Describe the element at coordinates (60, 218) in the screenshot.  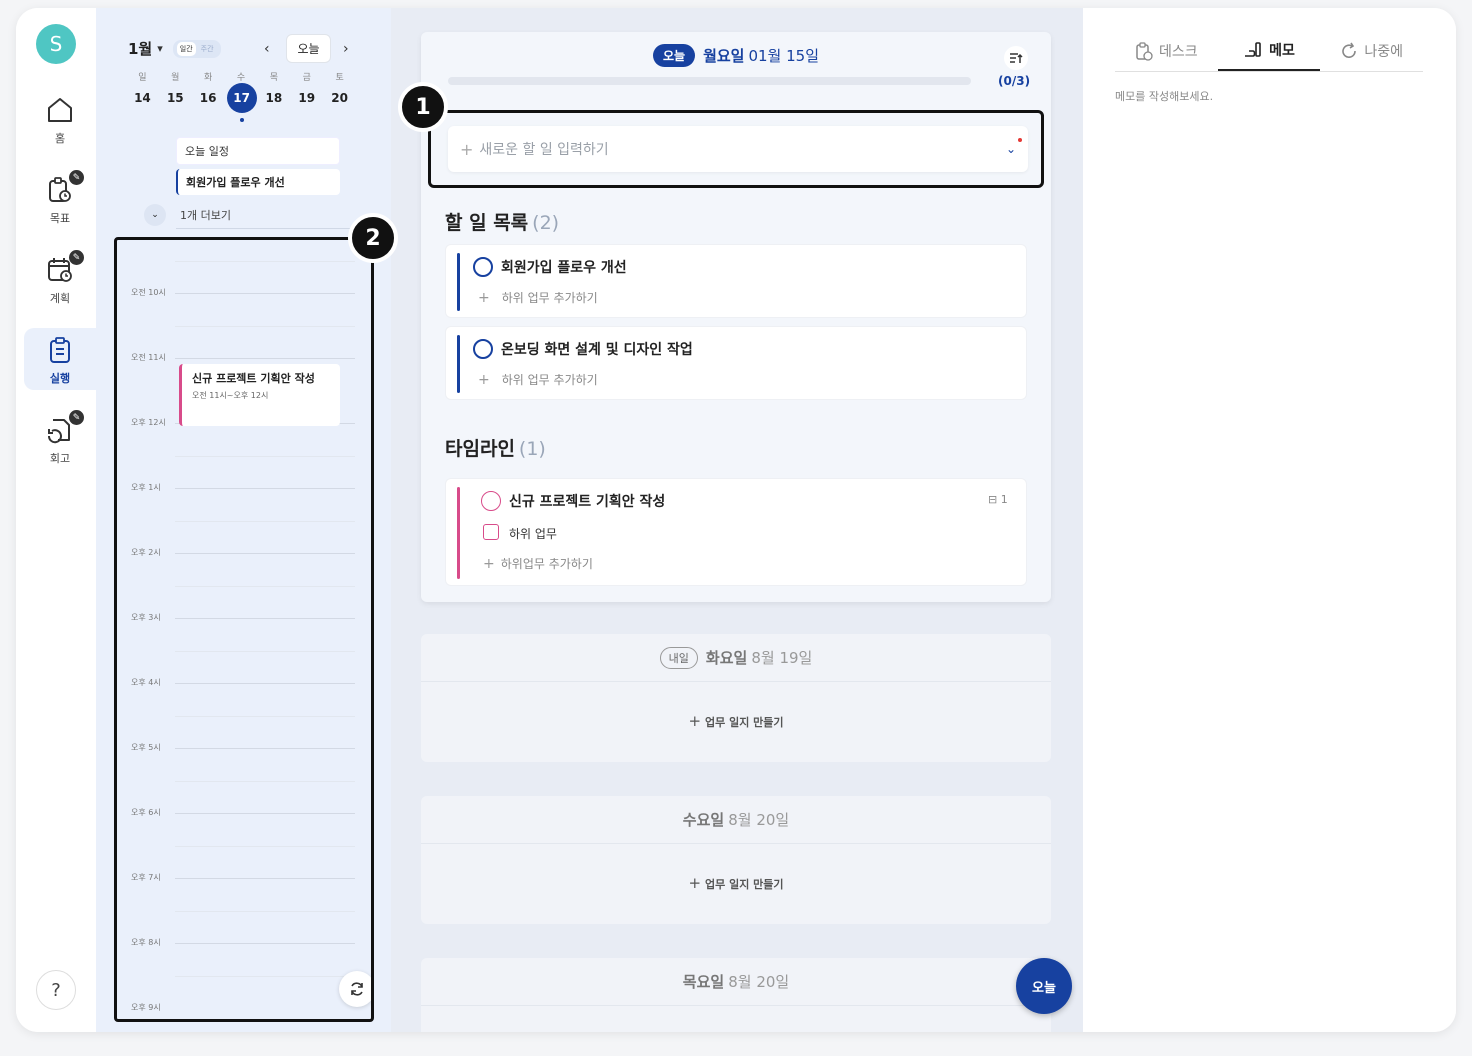
I see `nav-goal-label: 목표` at that location.